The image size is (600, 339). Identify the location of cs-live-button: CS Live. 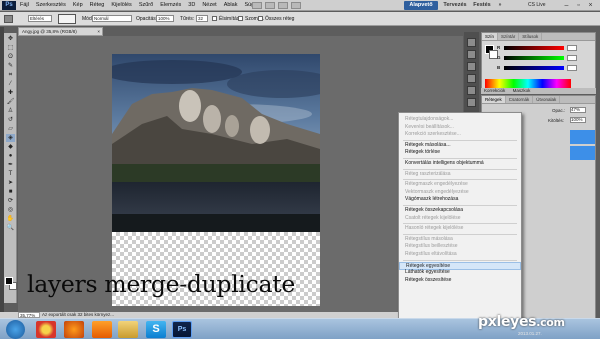
(543, 5).